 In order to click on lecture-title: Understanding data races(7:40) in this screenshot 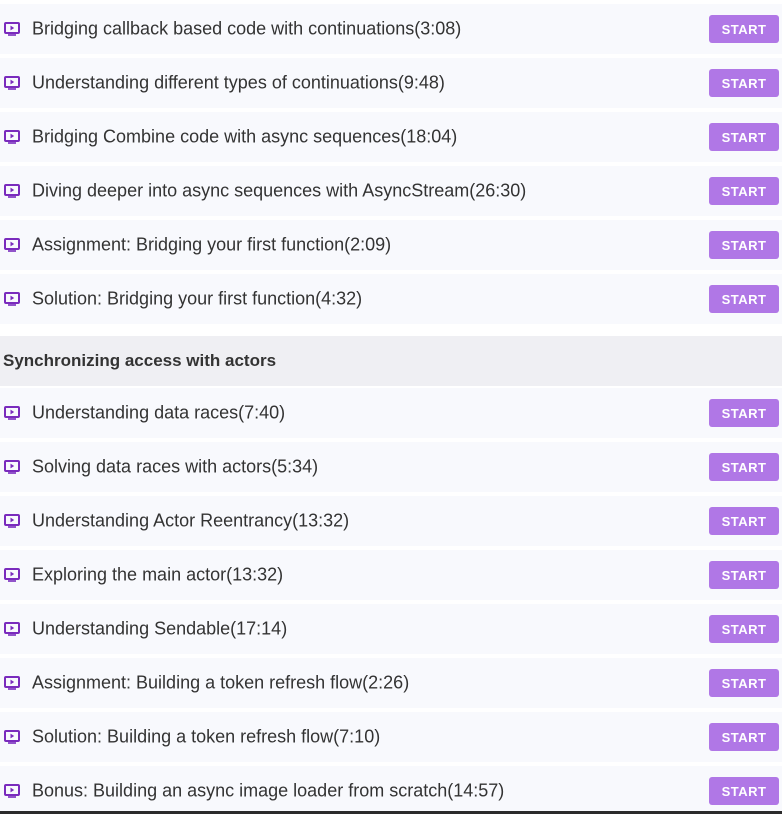, I will do `click(158, 413)`.